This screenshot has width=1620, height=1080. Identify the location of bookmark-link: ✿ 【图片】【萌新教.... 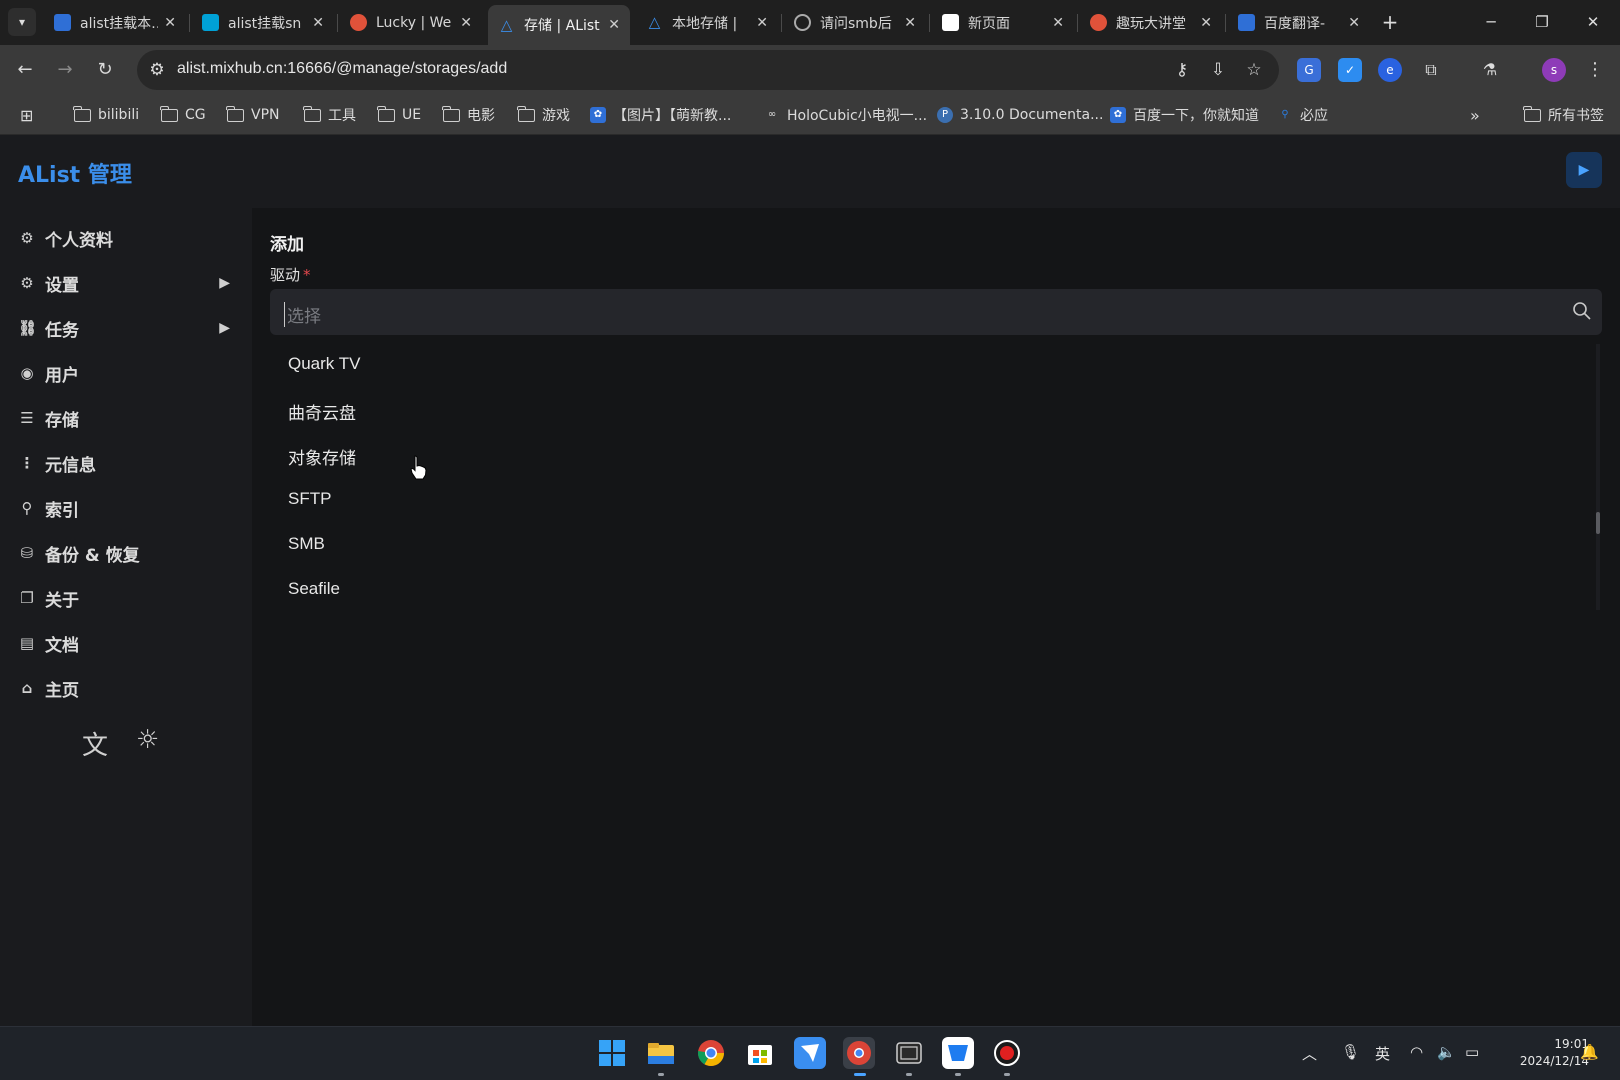
(660, 115).